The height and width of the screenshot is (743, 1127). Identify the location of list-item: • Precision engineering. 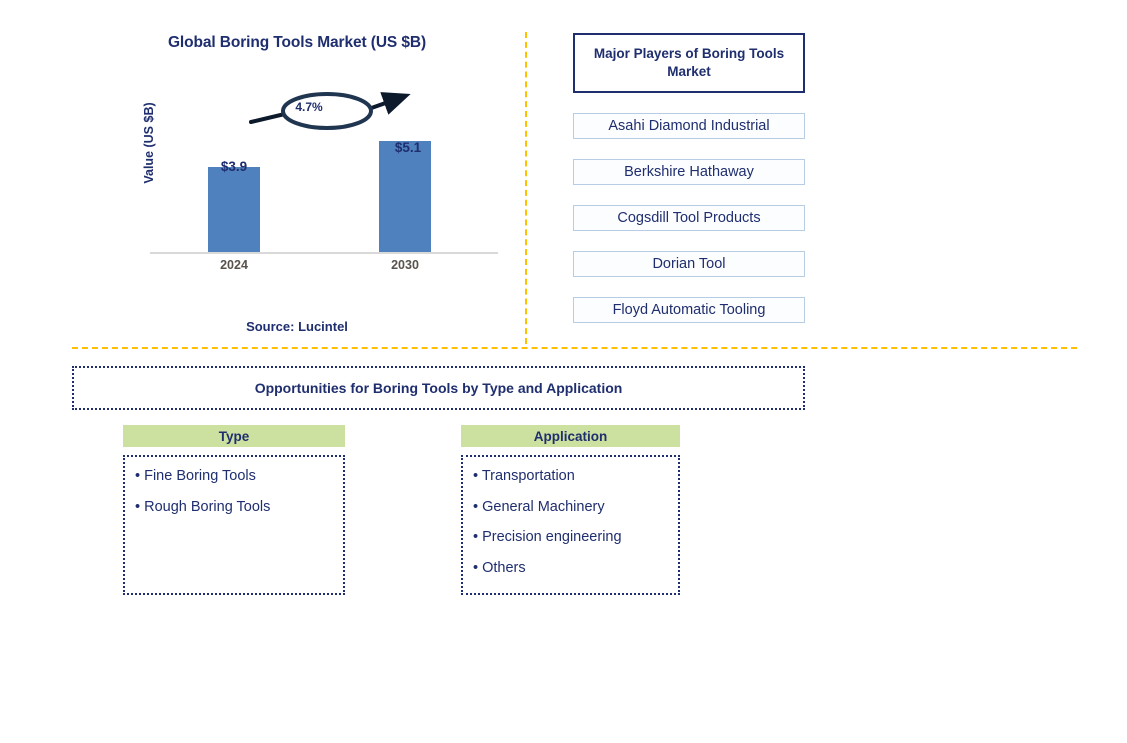
(547, 537).